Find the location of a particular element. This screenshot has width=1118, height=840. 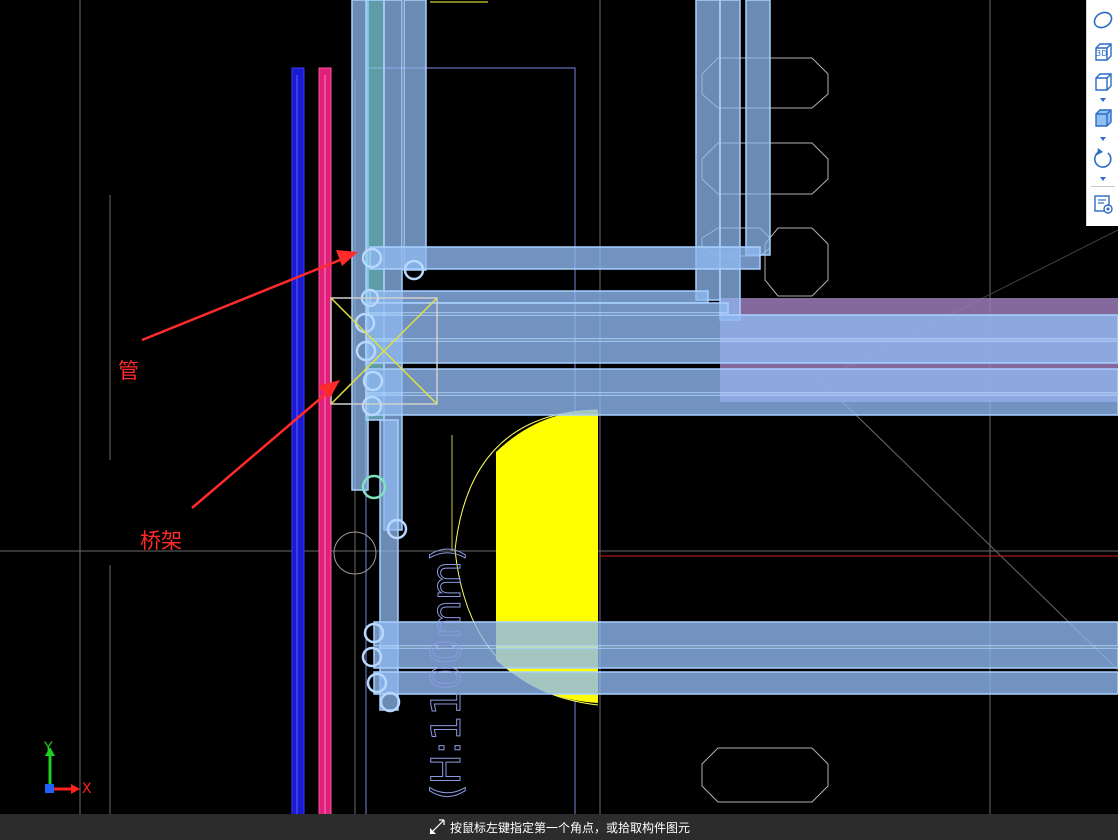

pipe-annotation: 管 is located at coordinates (128, 371).